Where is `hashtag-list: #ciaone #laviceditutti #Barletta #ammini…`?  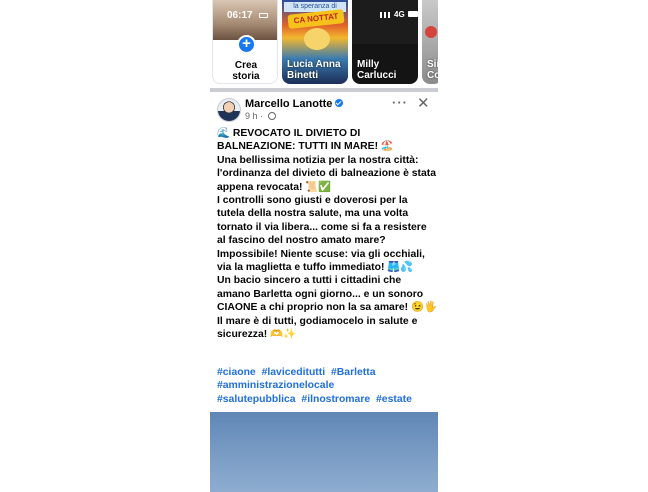
hashtag-list: #ciaone #laviceditutti #Barletta #ammini… is located at coordinates (327, 386).